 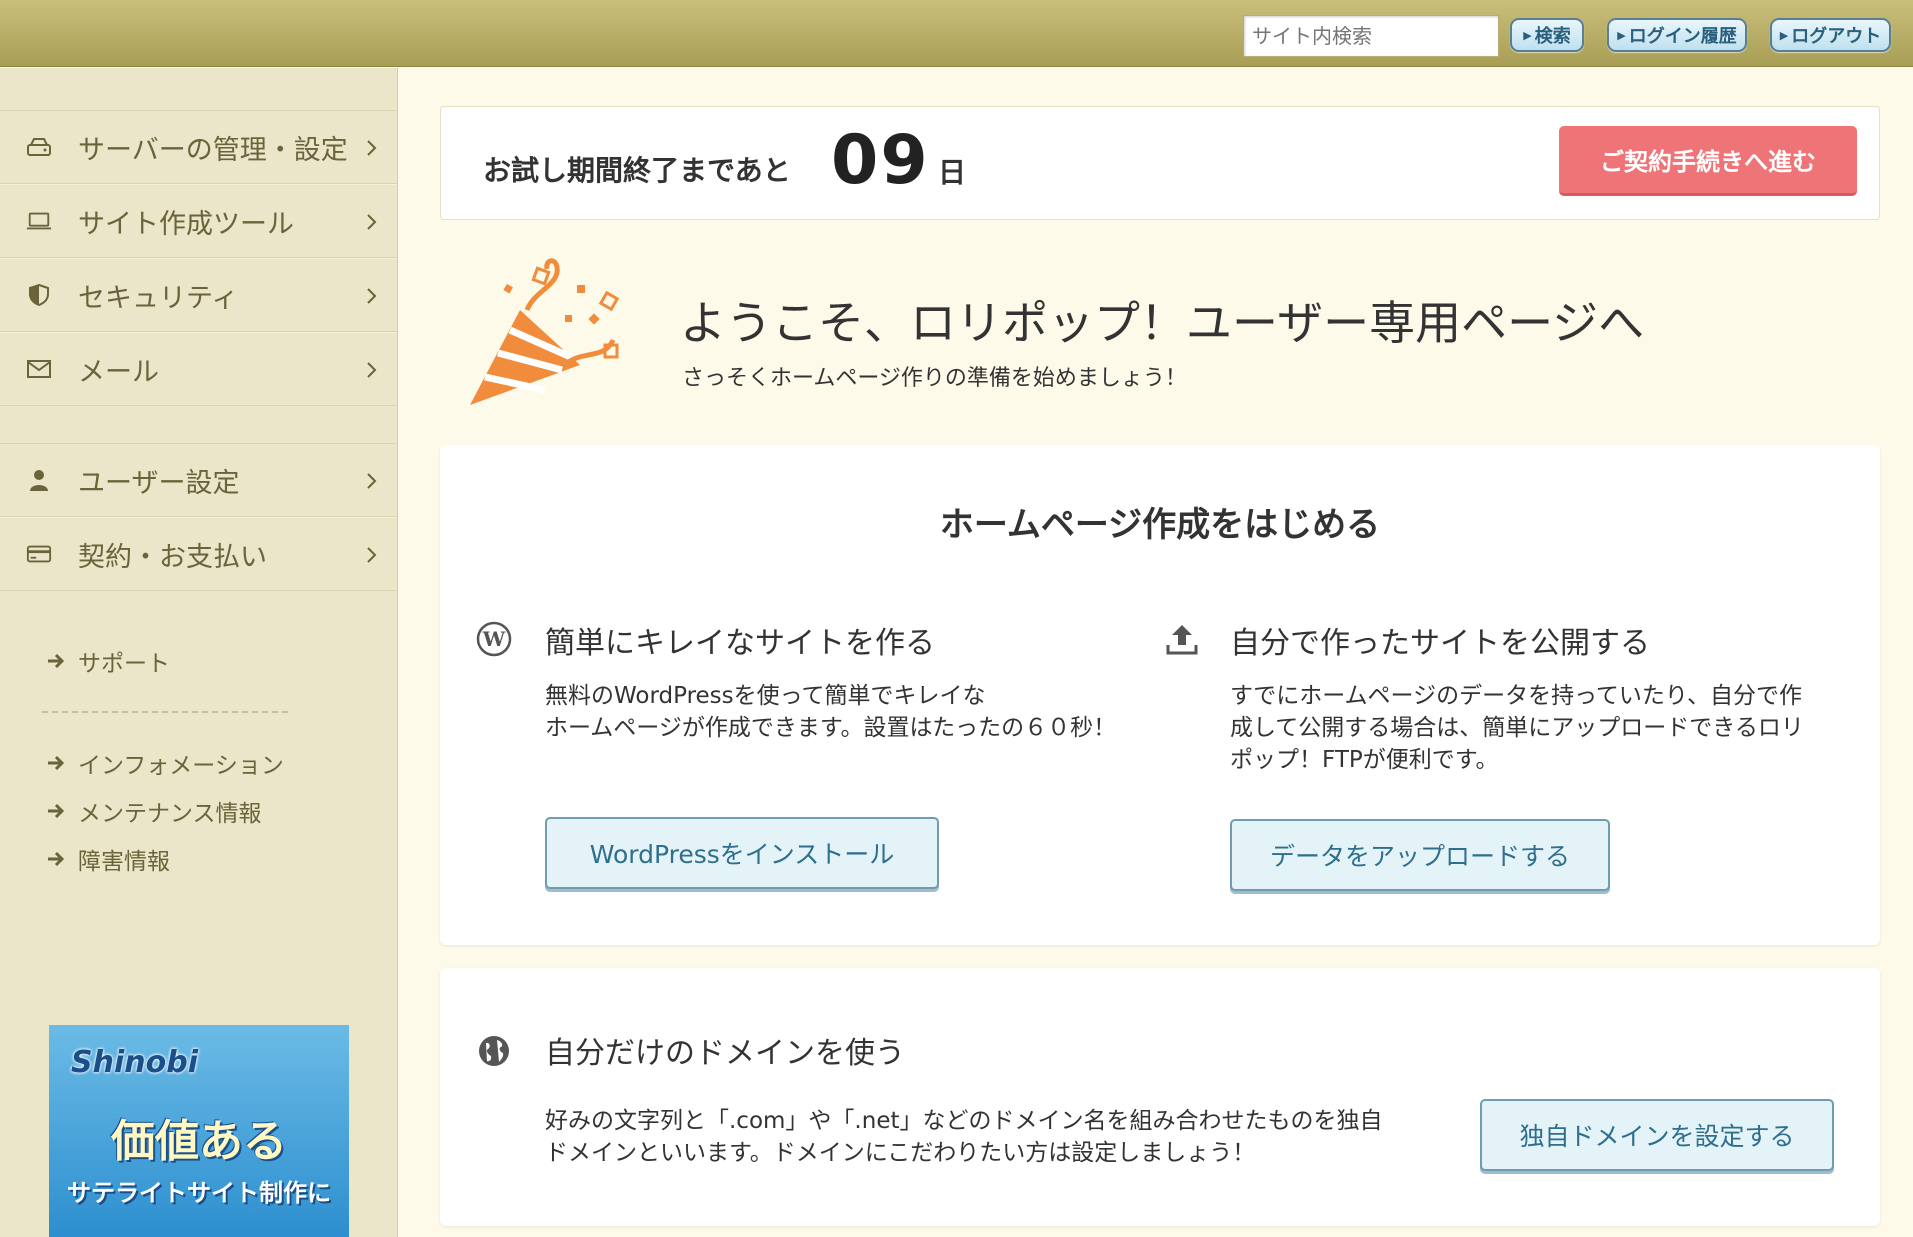 What do you see at coordinates (1371, 36) in the screenshot?
I see `site-search-input` at bounding box center [1371, 36].